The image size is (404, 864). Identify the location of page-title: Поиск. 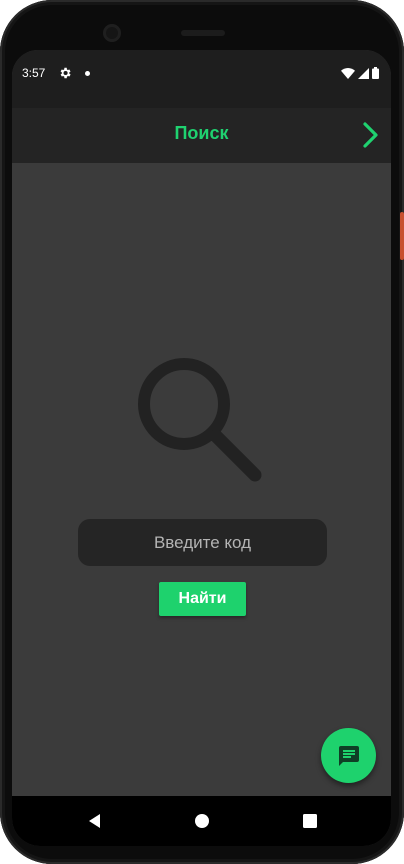
(201, 133).